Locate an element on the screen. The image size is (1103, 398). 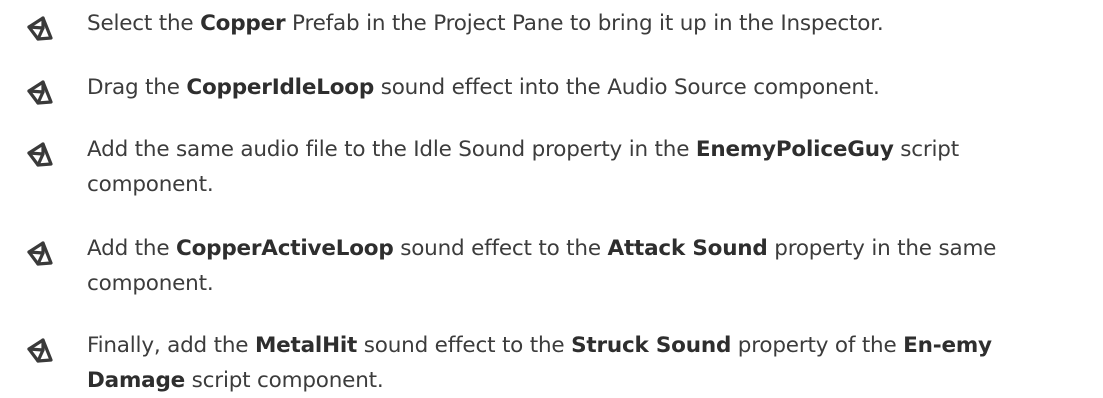
text-run: property of the is located at coordinates (817, 345).